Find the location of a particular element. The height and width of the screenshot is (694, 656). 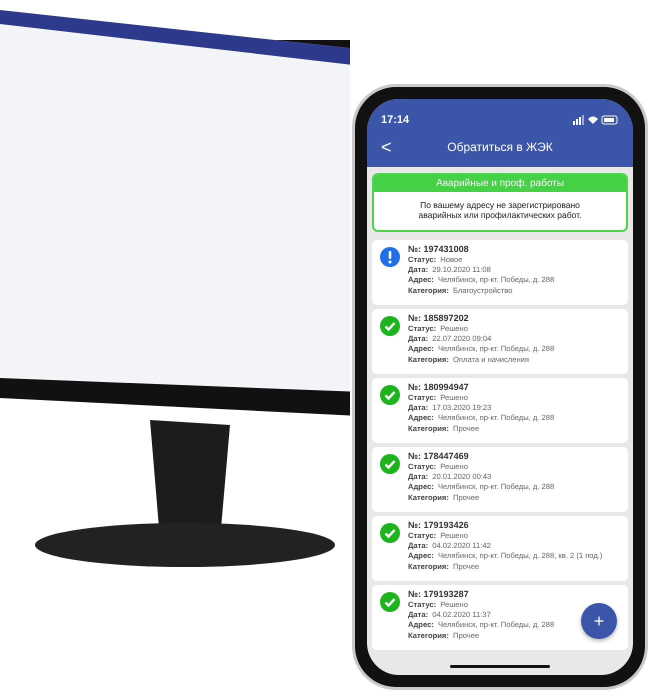

request-number: №: 178447469 is located at coordinates (438, 456).